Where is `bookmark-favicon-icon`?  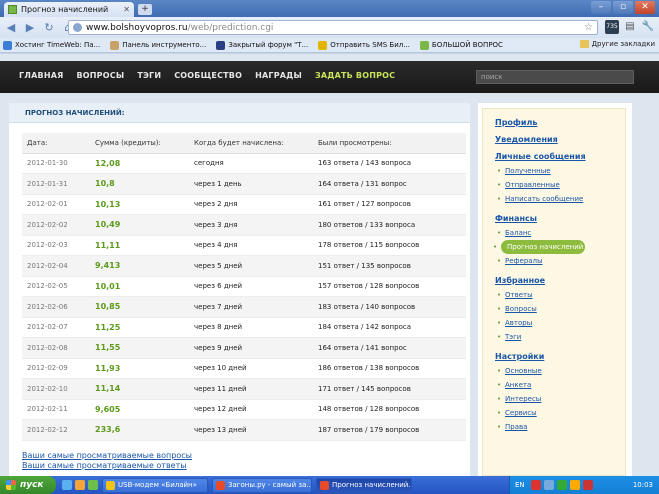
bookmark-favicon-icon is located at coordinates (323, 45).